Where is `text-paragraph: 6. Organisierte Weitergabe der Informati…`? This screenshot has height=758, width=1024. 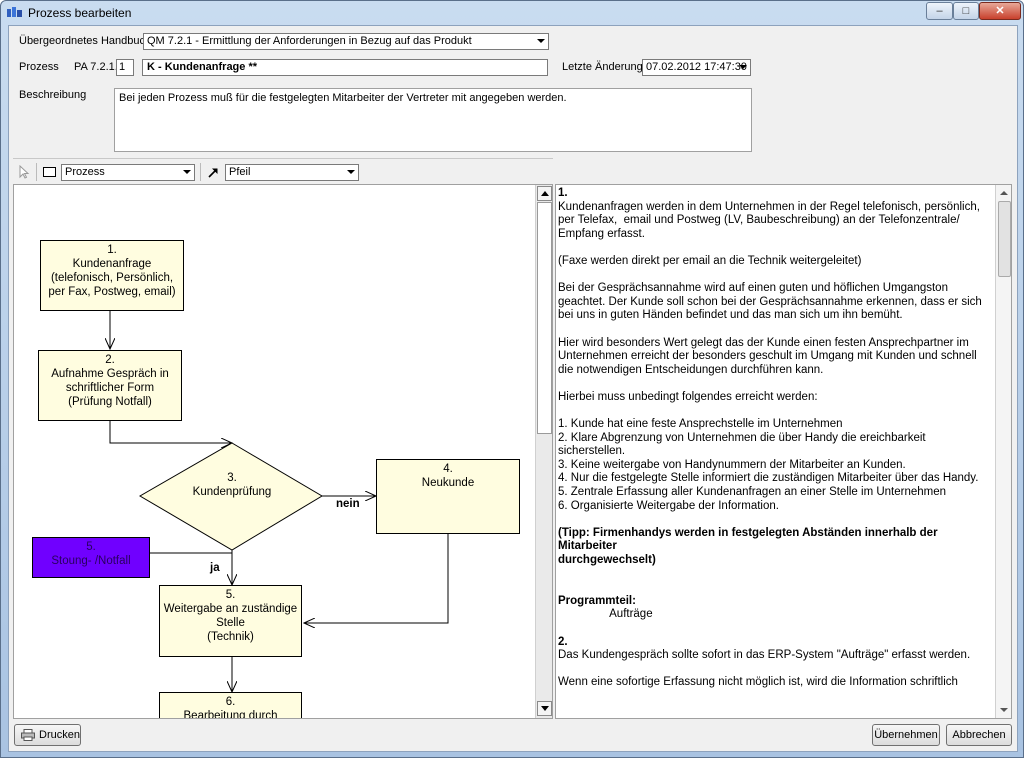
text-paragraph: 6. Organisierte Weitergabe der Informati… is located at coordinates (668, 505).